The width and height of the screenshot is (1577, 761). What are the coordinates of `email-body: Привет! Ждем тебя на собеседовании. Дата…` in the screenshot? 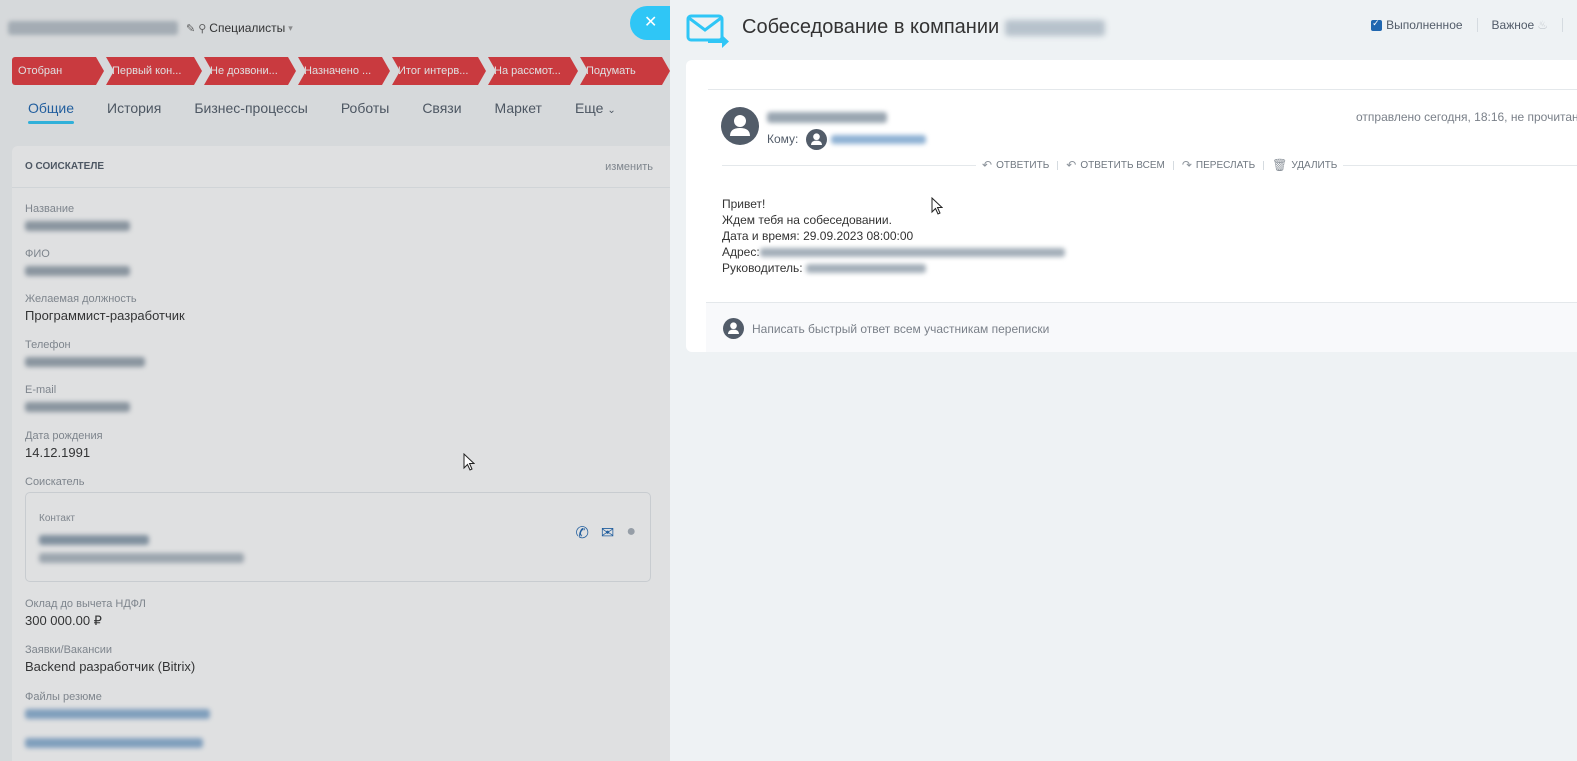 It's located at (893, 236).